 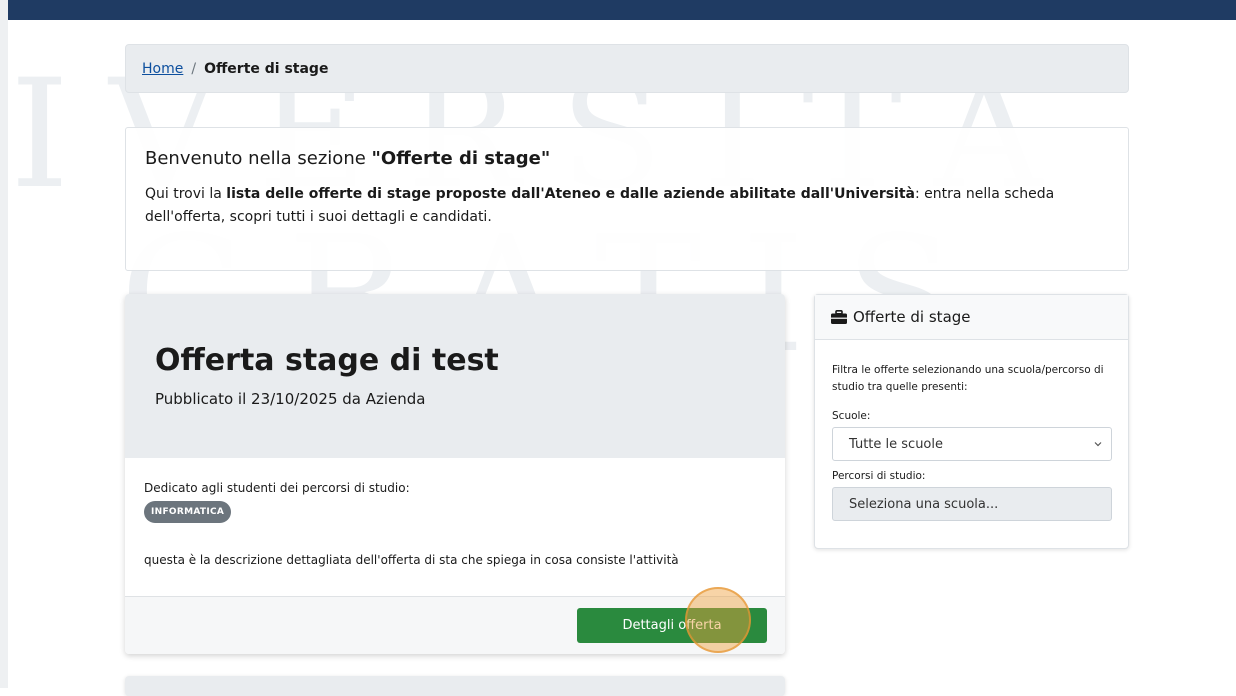 What do you see at coordinates (4, 344) in the screenshot?
I see `left-edge` at bounding box center [4, 344].